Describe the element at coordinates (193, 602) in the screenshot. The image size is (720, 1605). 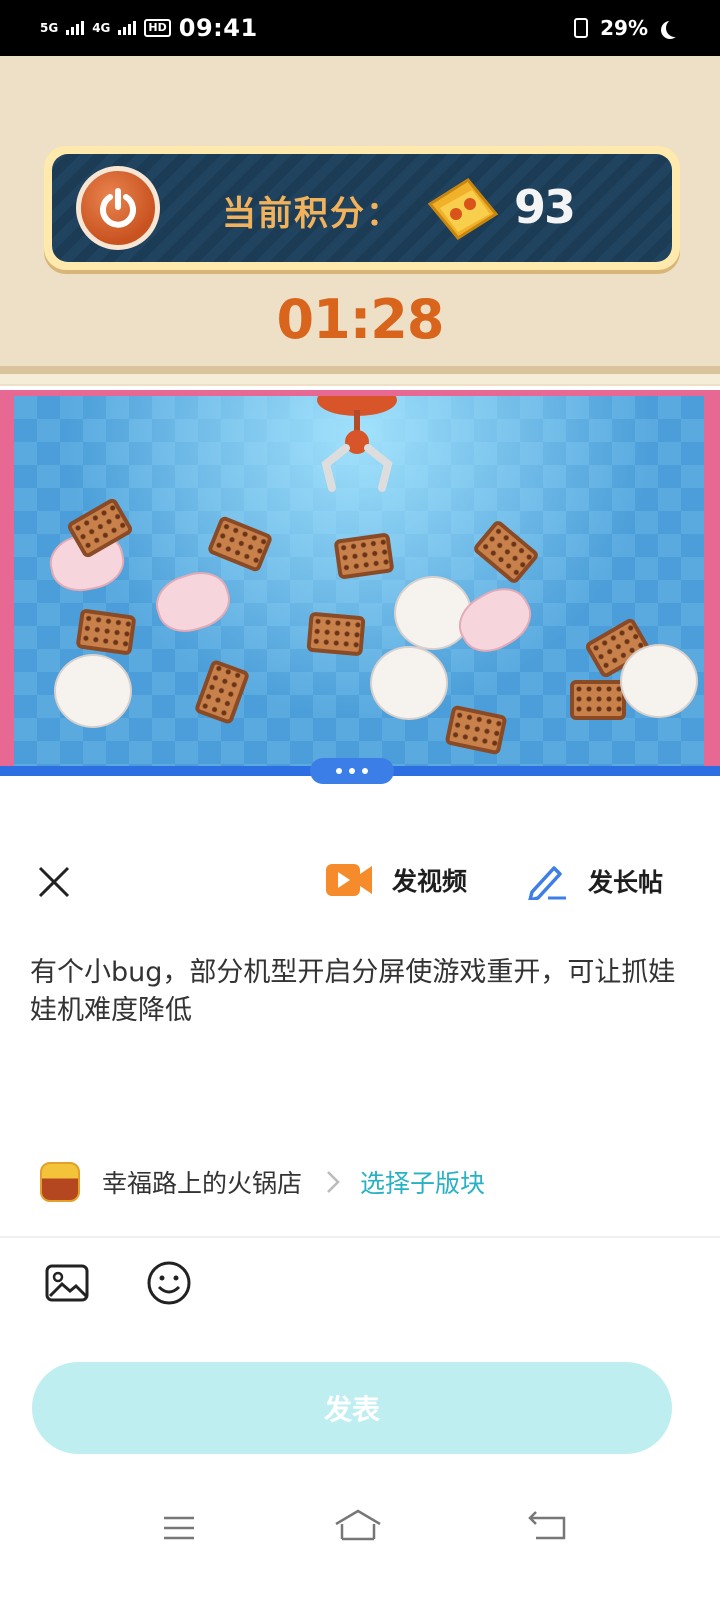
I see `bunny-toy` at that location.